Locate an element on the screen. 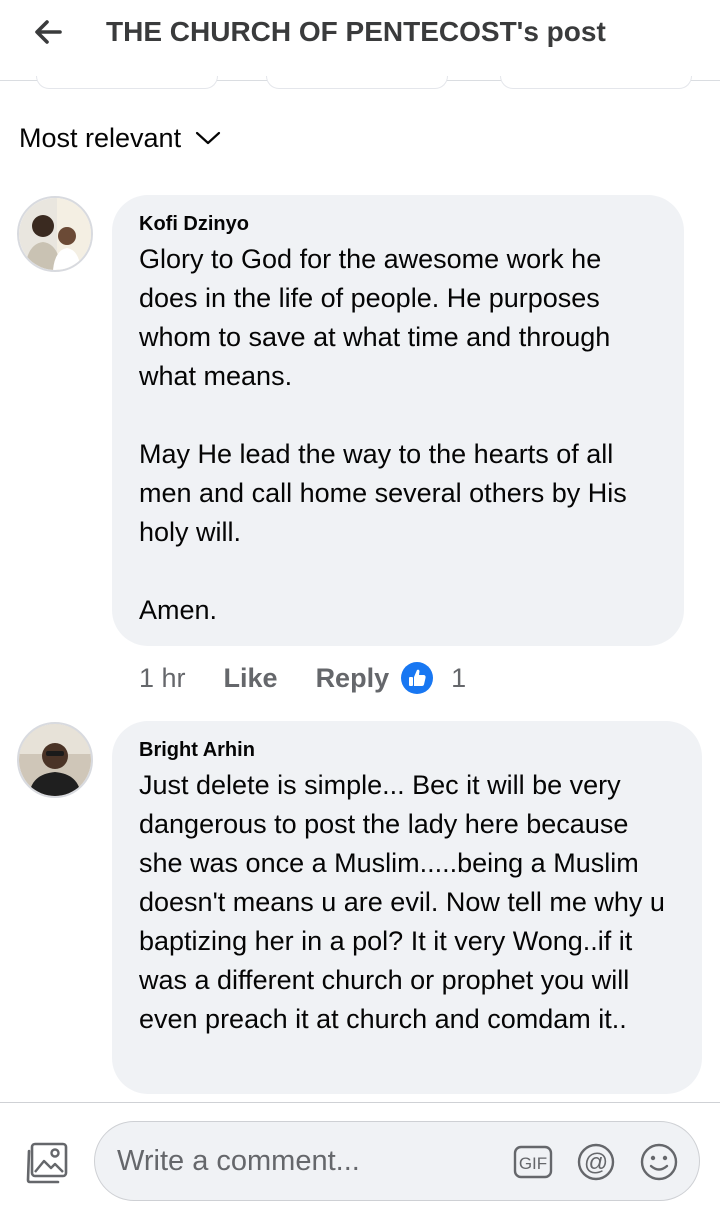 The image size is (720, 1217). emoji-icon is located at coordinates (659, 1162).